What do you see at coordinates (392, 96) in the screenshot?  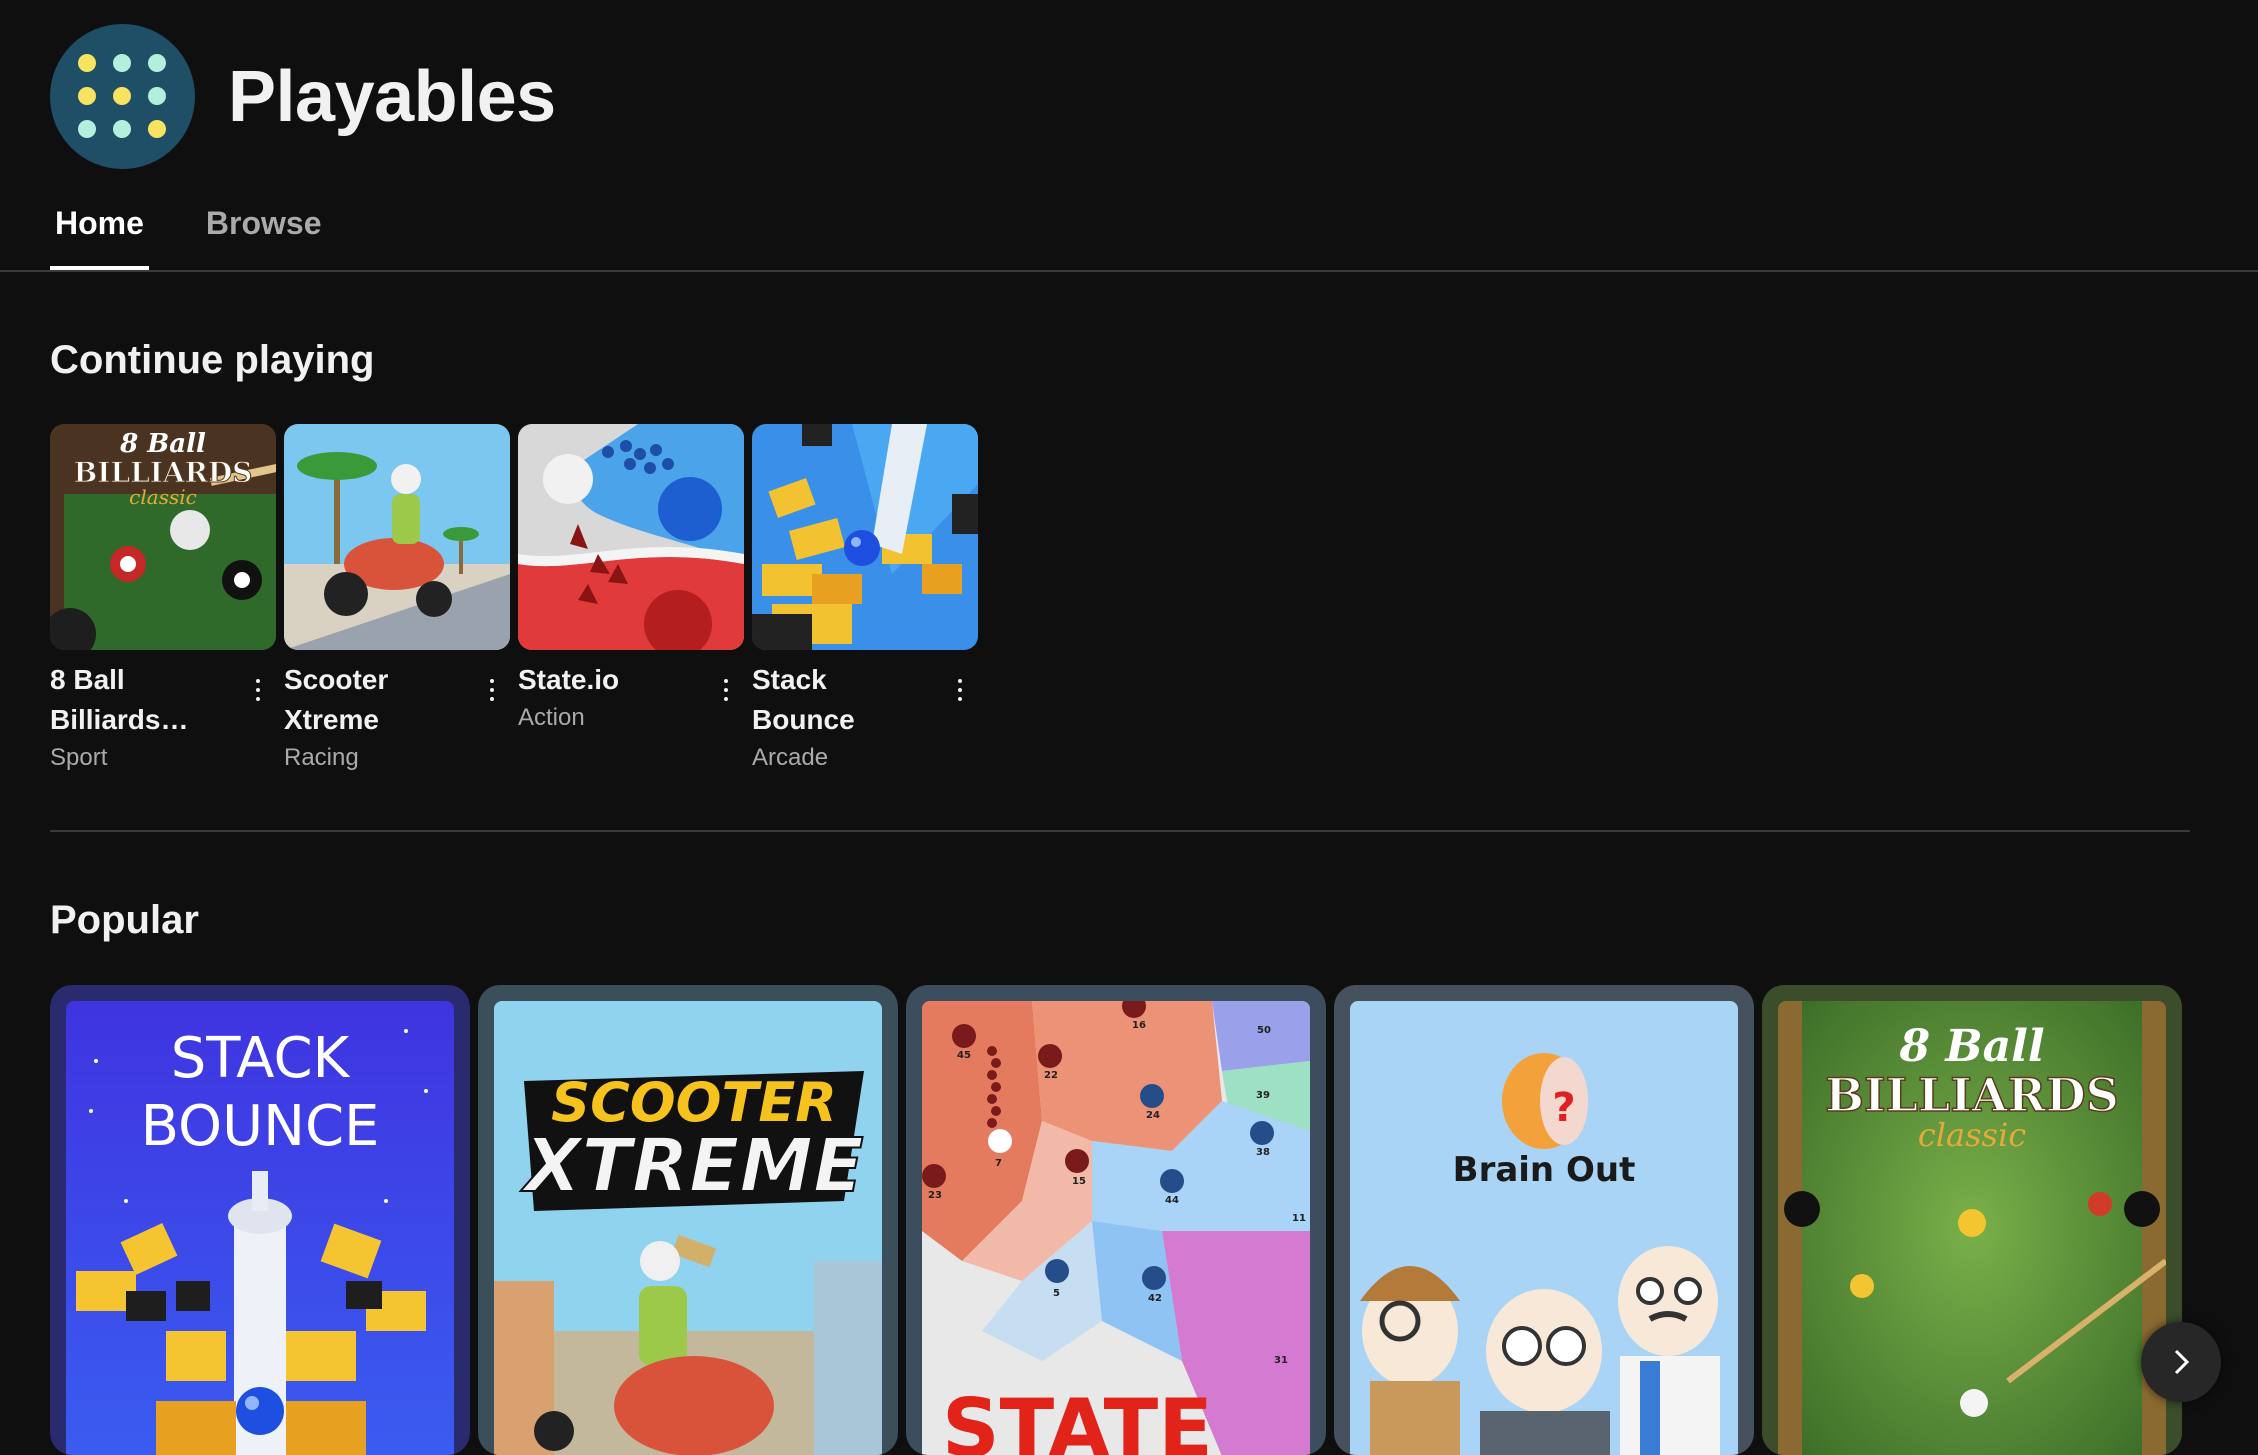 I see `page-title: Playables` at bounding box center [392, 96].